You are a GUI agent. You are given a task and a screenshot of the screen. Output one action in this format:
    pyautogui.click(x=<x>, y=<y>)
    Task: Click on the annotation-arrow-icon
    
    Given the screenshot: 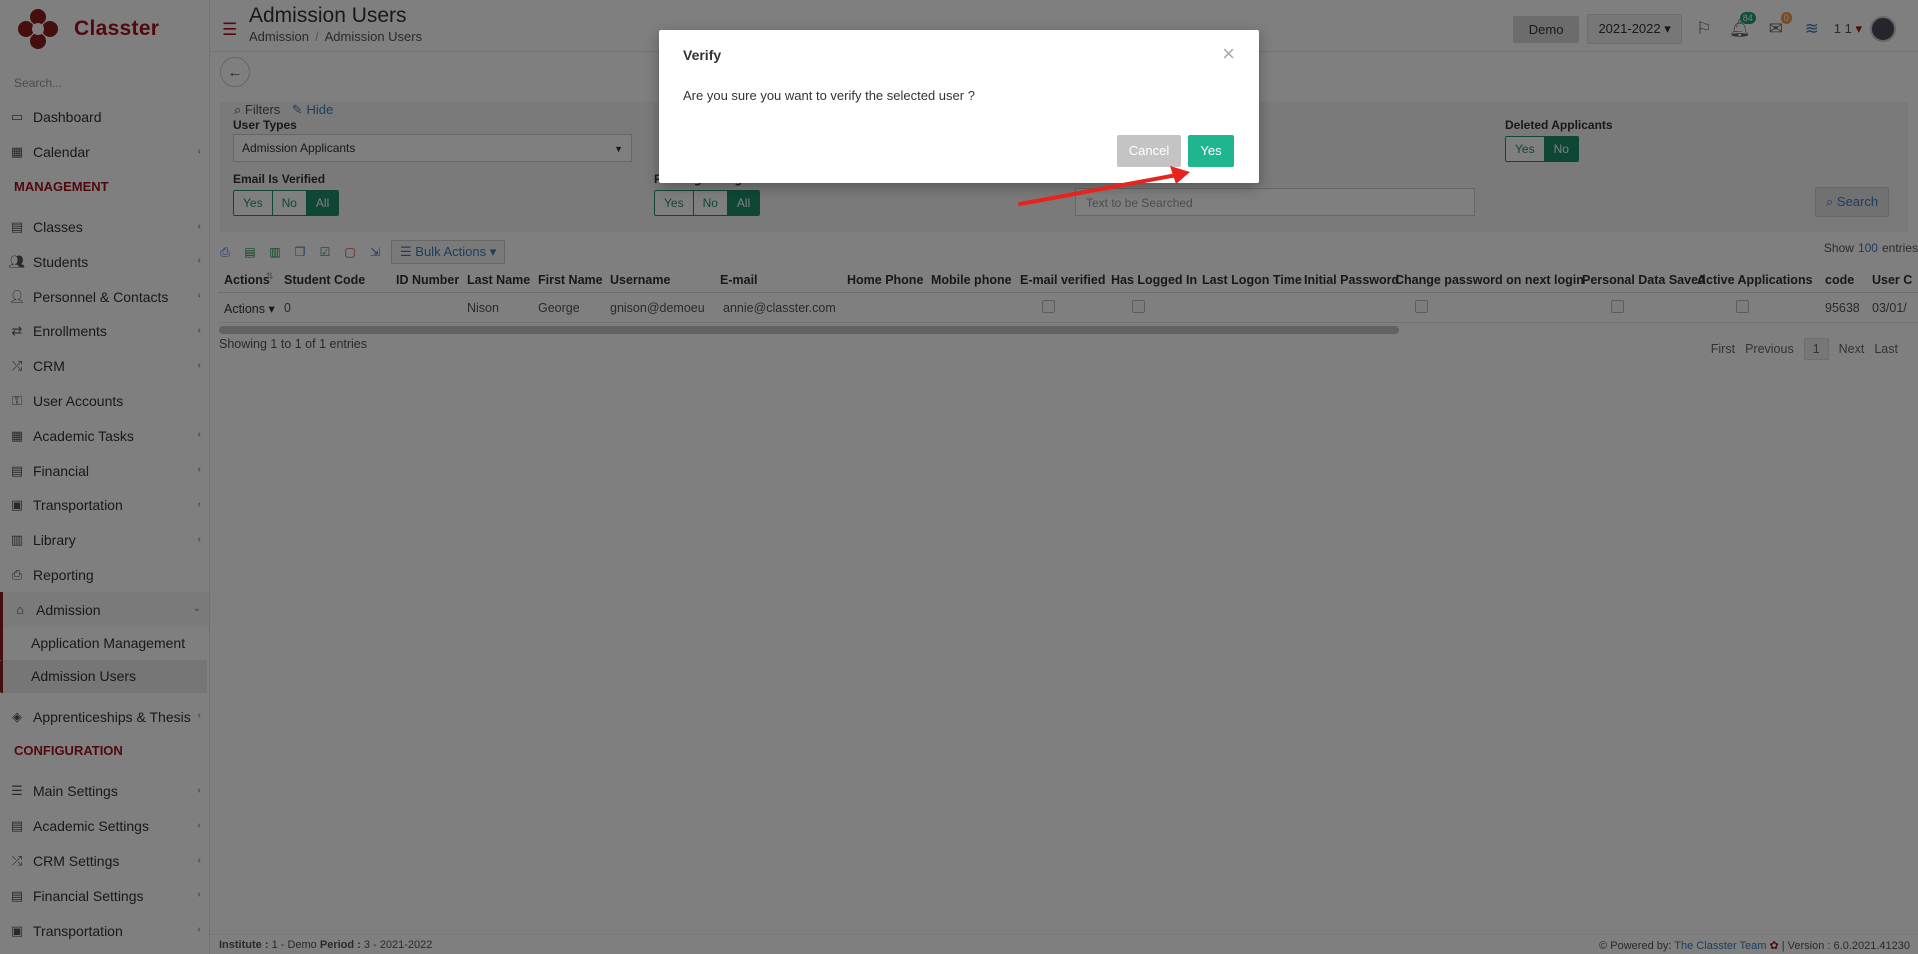 What is the action you would take?
    pyautogui.click(x=1104, y=186)
    